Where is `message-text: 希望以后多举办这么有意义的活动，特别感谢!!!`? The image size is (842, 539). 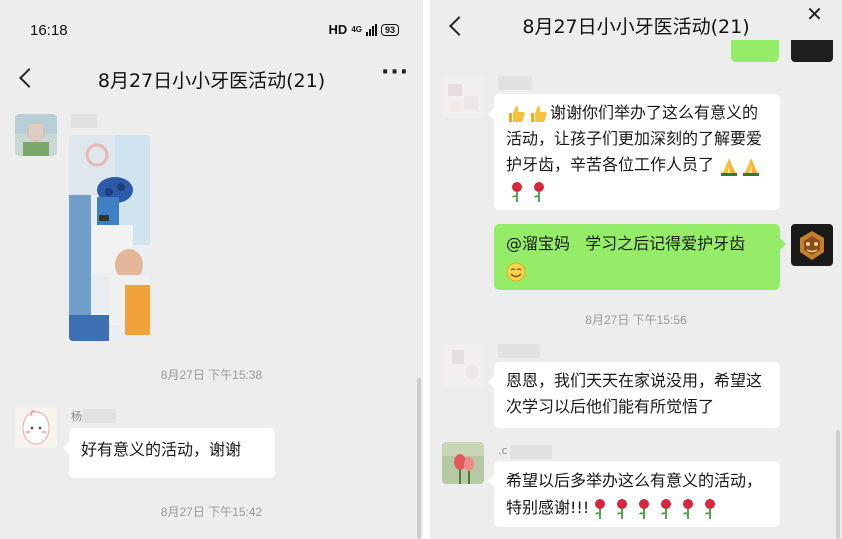
message-text: 希望以后多举办这么有意义的活动，特别感谢!!! is located at coordinates (634, 494).